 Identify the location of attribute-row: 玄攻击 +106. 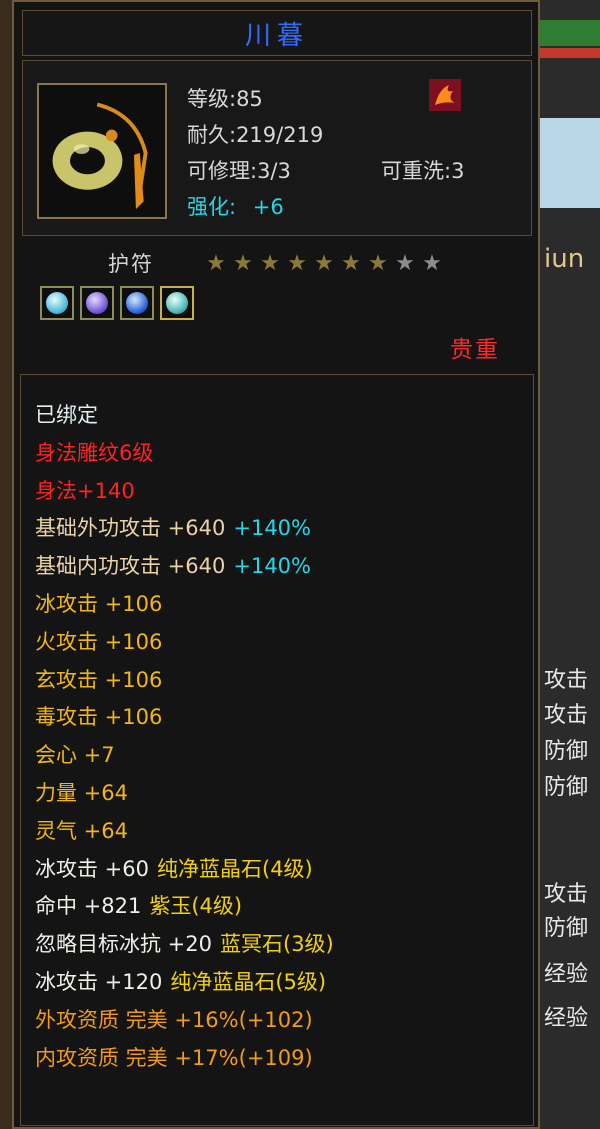
(184, 681).